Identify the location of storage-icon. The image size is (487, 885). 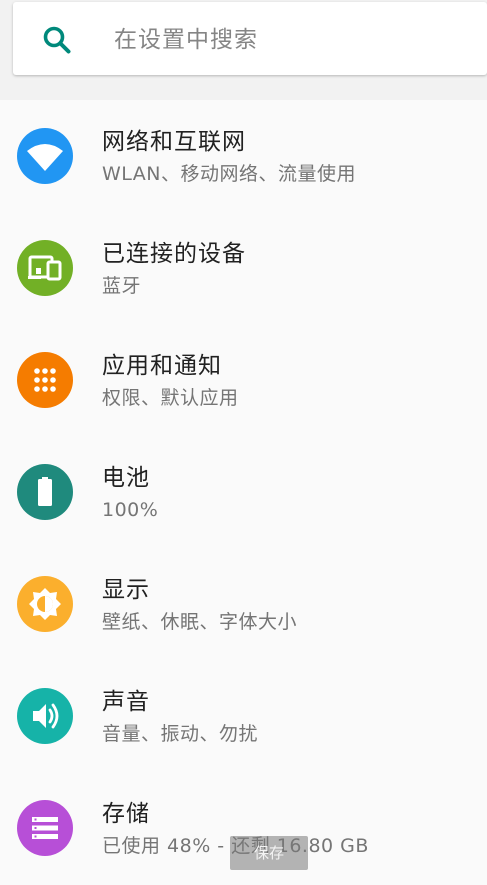
(45, 828).